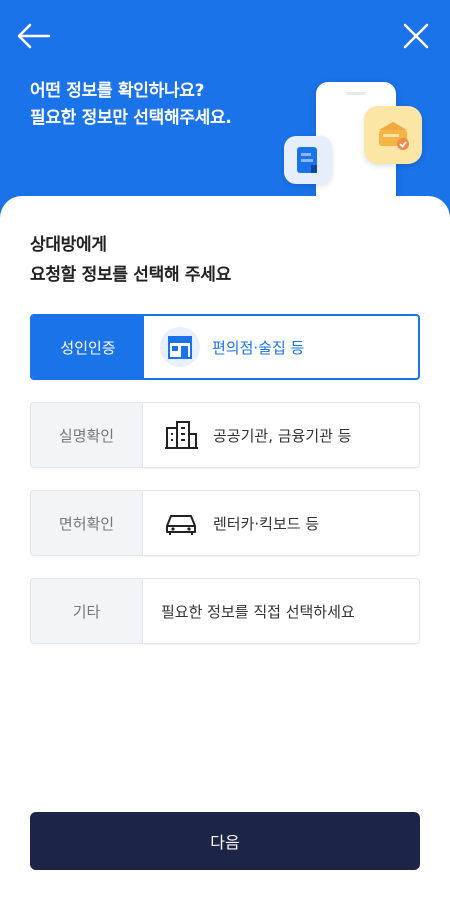 The image size is (450, 900). I want to click on back-button, so click(34, 36).